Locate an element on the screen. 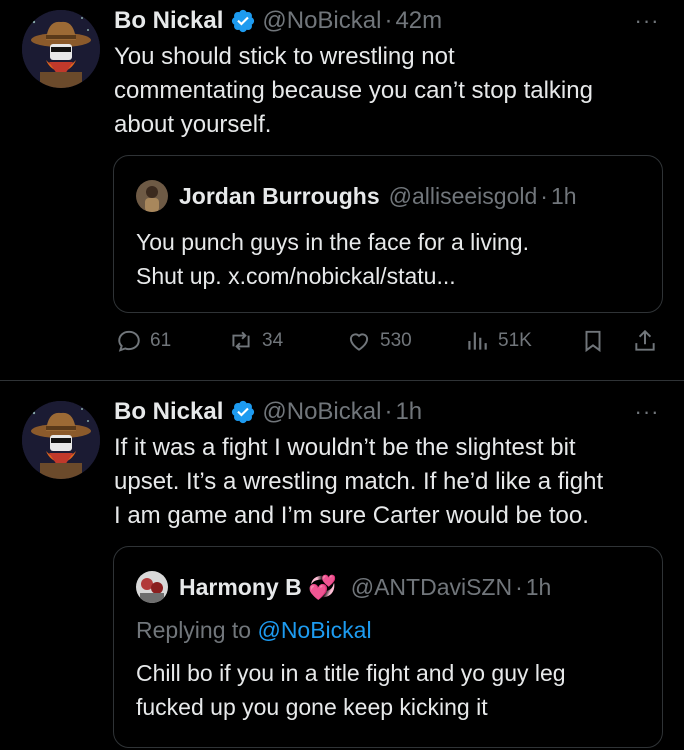 The height and width of the screenshot is (750, 684). repost-icon is located at coordinates (241, 341).